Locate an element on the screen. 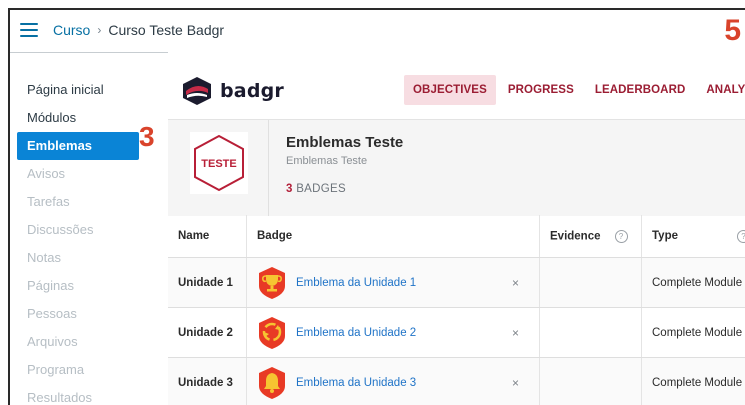  header-evidence: Evidence? is located at coordinates (590, 236).